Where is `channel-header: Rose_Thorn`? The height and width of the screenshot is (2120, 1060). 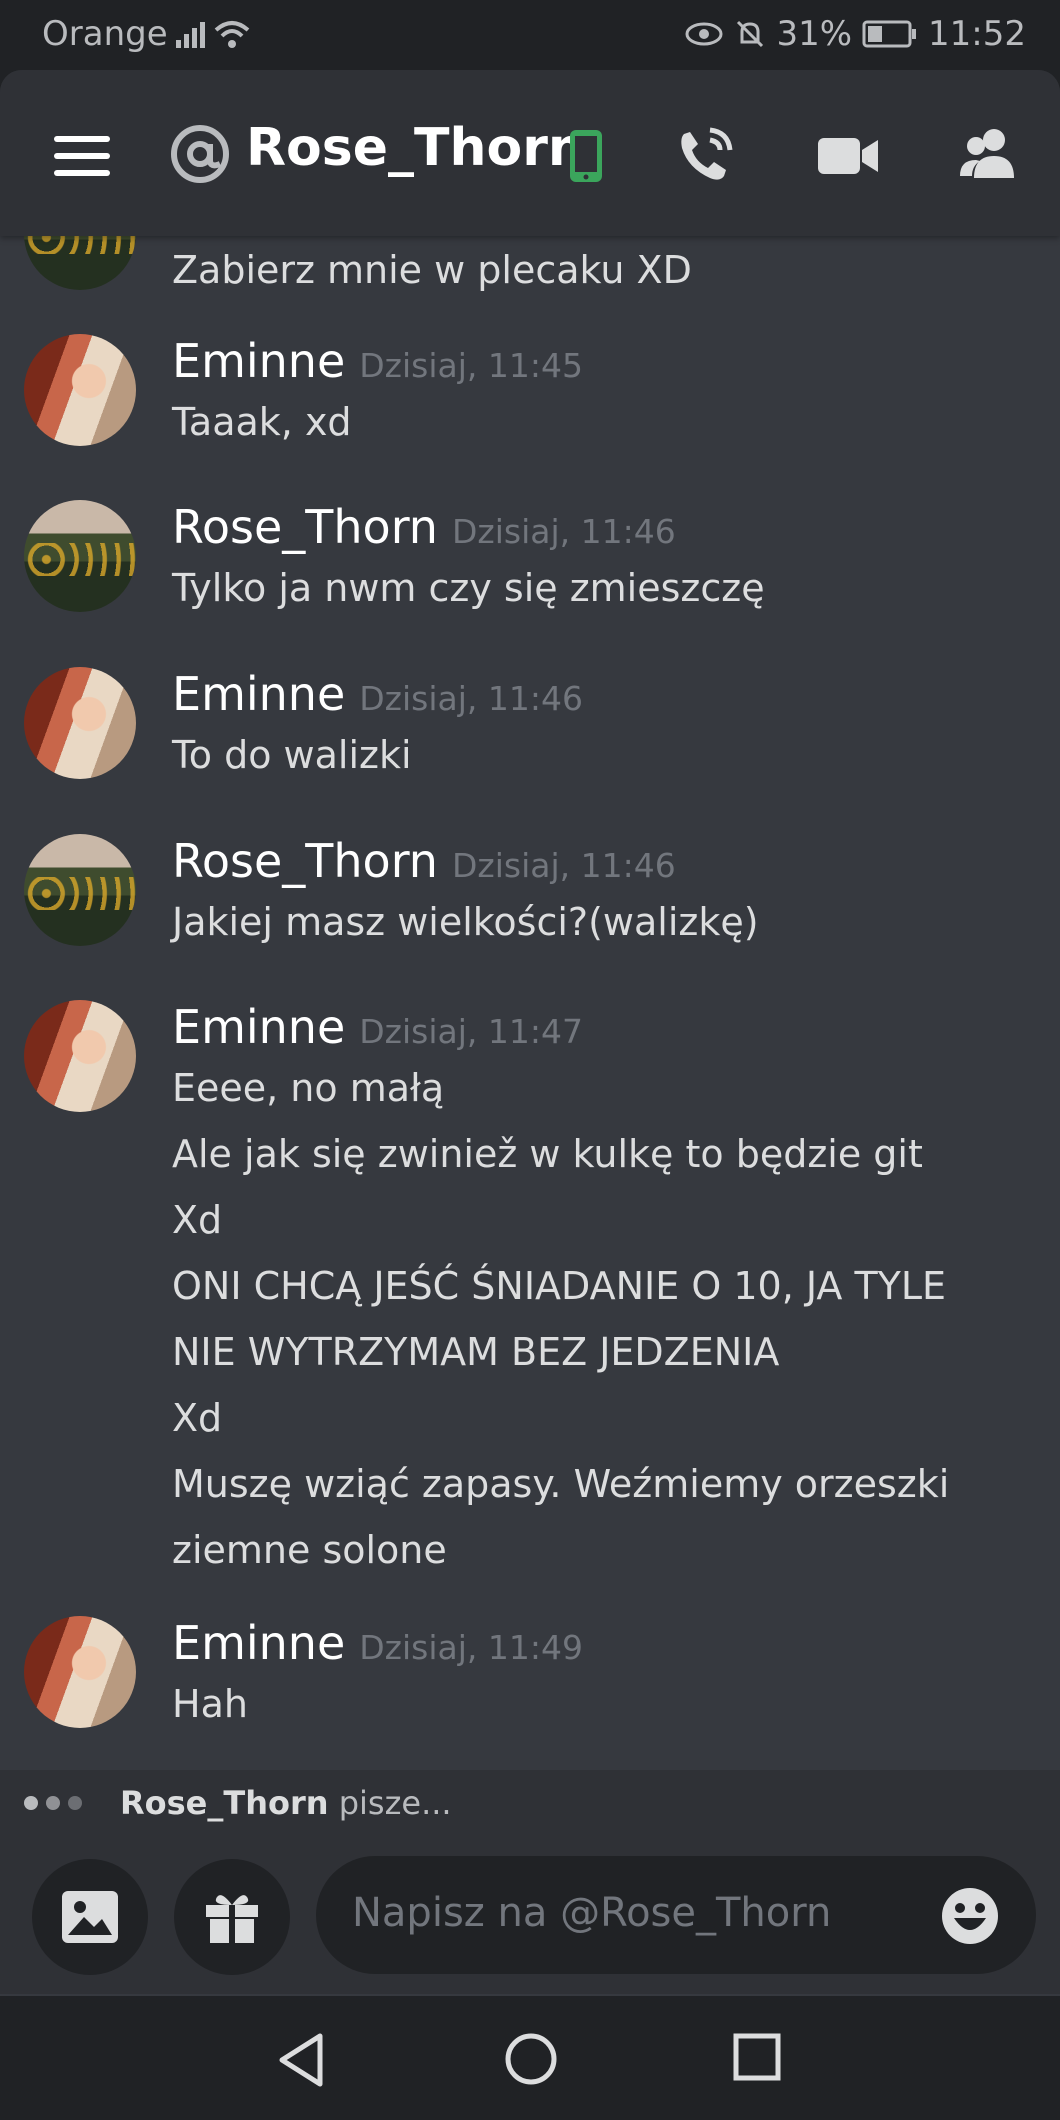
channel-header: Rose_Thorn is located at coordinates (530, 153).